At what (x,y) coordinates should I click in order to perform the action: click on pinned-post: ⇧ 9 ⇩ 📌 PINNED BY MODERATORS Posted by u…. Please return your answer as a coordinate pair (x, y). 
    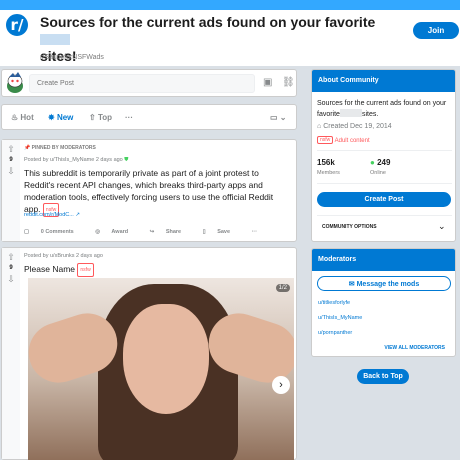
    Looking at the image, I should click on (149, 190).